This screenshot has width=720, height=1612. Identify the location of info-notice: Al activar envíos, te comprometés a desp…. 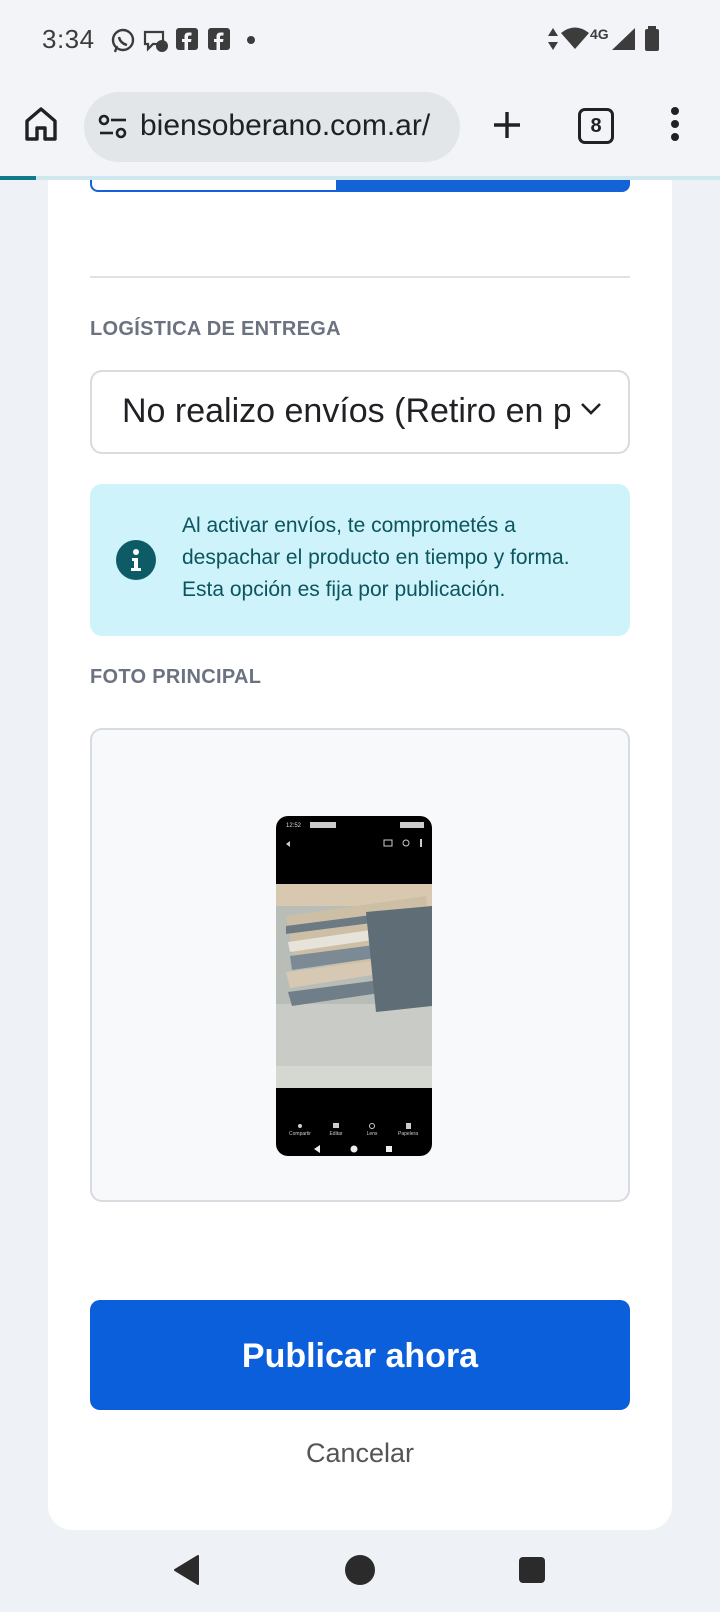
(360, 560).